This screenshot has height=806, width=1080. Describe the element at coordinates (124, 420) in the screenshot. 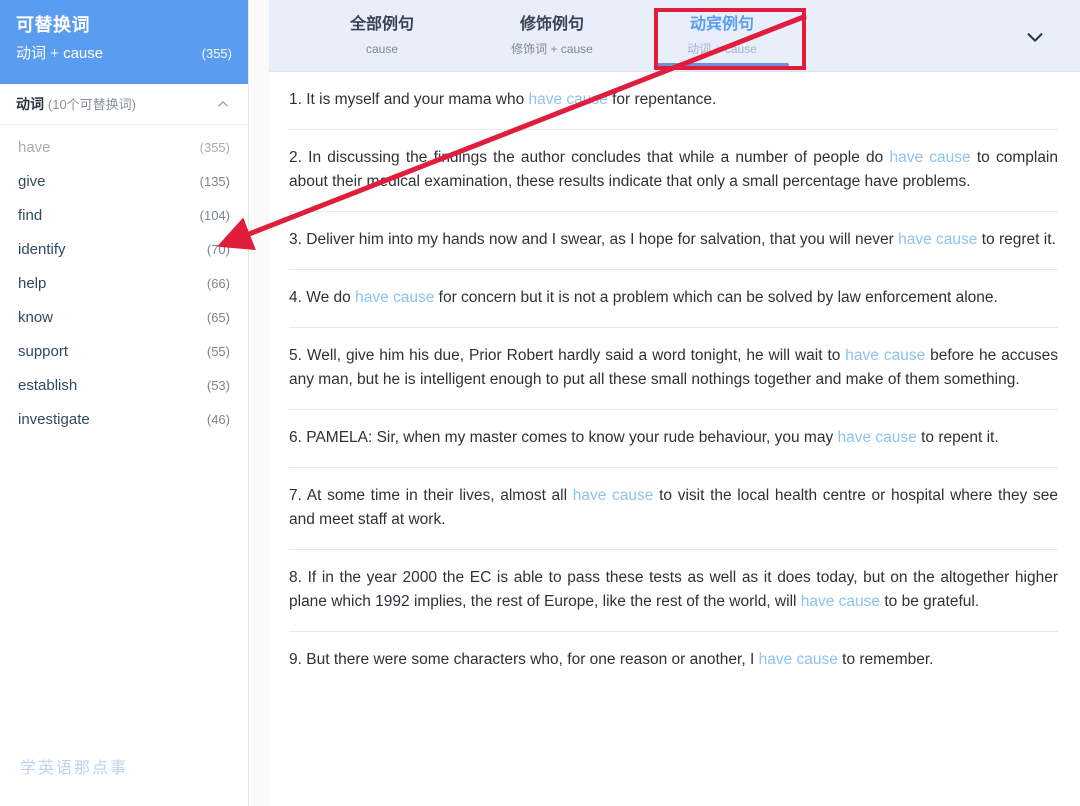

I see `replacement-word-item: investigate (46)` at that location.